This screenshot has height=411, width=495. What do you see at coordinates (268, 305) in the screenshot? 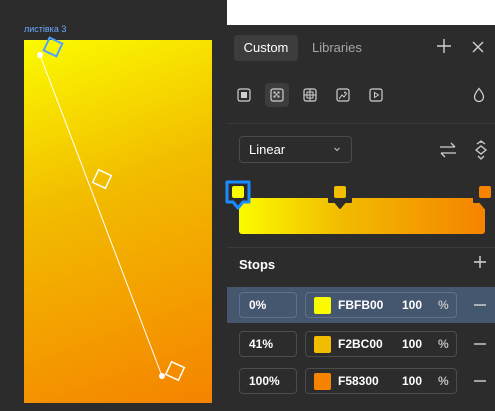
I see `stop-position-input: 0%` at bounding box center [268, 305].